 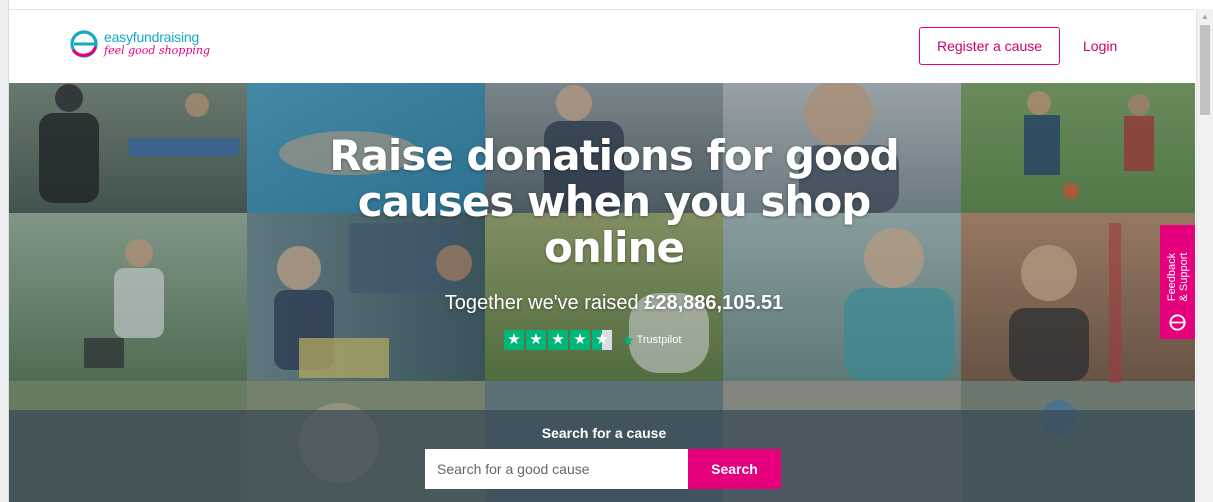 What do you see at coordinates (157, 50) in the screenshot?
I see `logo-tagline: feel good shopping` at bounding box center [157, 50].